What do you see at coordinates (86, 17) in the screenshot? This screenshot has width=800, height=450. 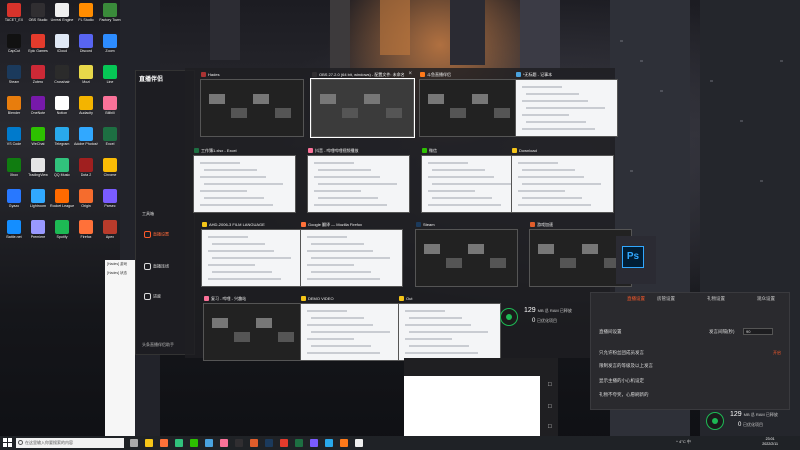 I see `desktop-shortcut: FL Studio` at bounding box center [86, 17].